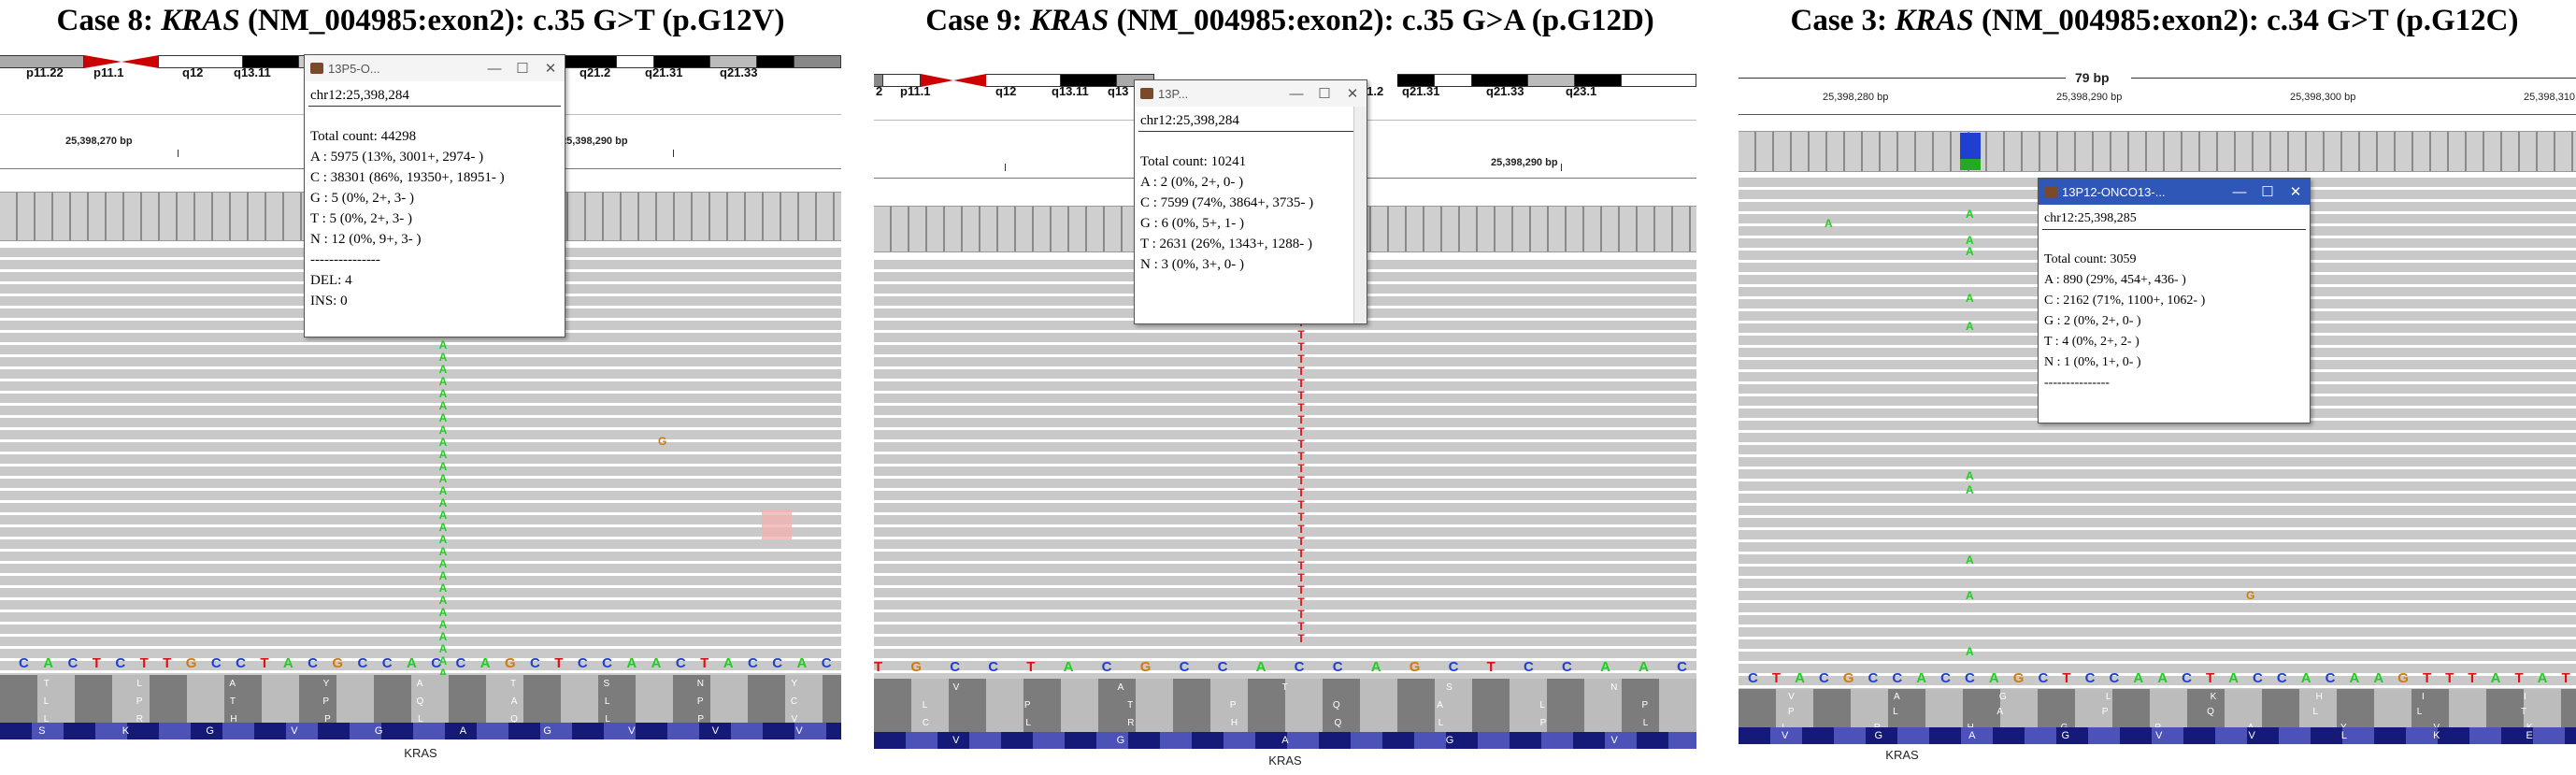 Image resolution: width=2576 pixels, height=775 pixels. Describe the element at coordinates (1614, 687) in the screenshot. I see `amino-acid: N` at that location.